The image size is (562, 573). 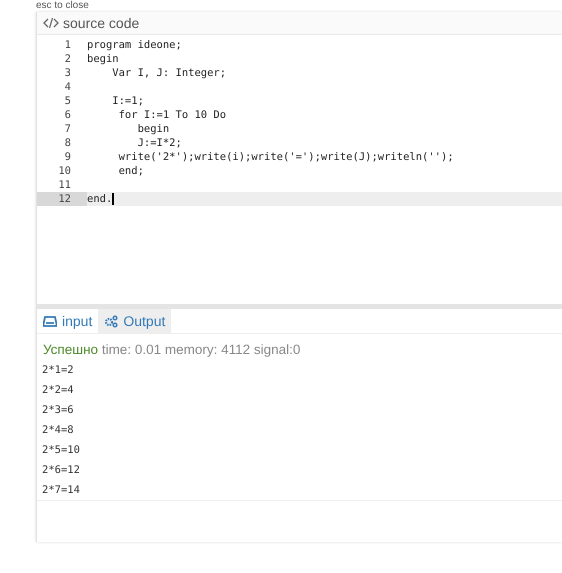 What do you see at coordinates (101, 23) in the screenshot?
I see `panel-title: source code` at bounding box center [101, 23].